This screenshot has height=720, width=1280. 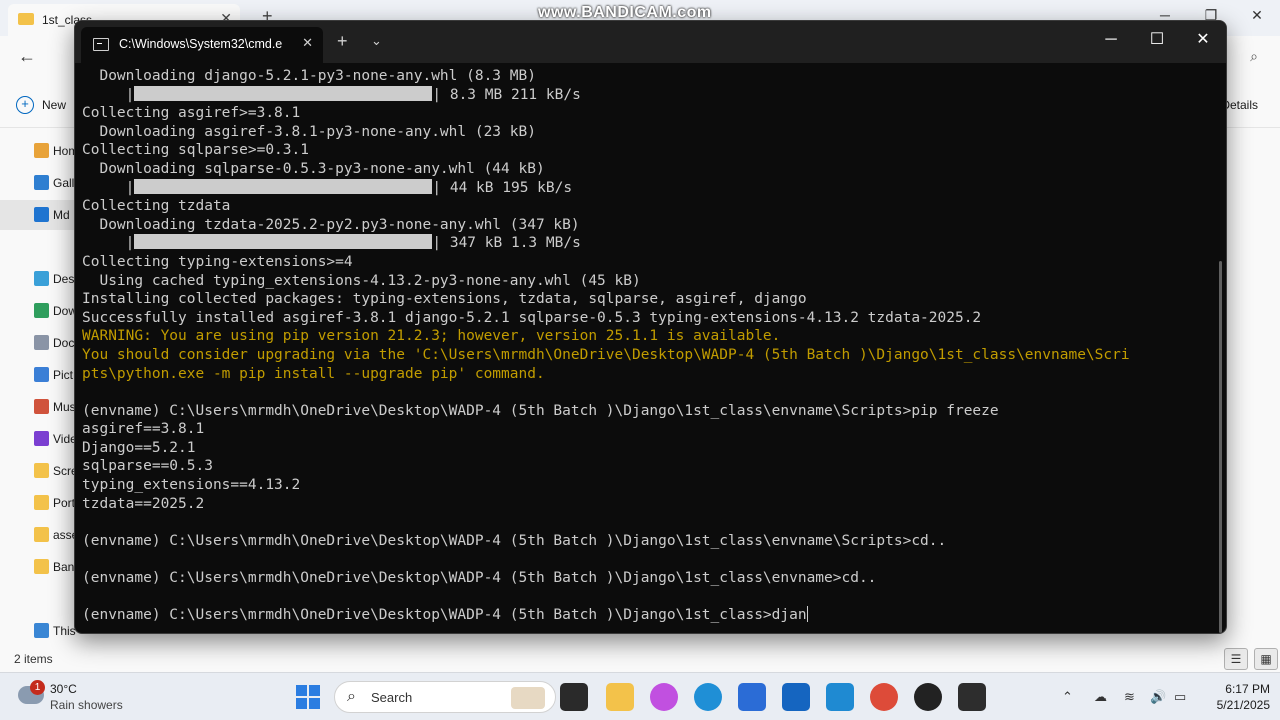 I want to click on back-arrow-icon: ←, so click(x=27, y=56).